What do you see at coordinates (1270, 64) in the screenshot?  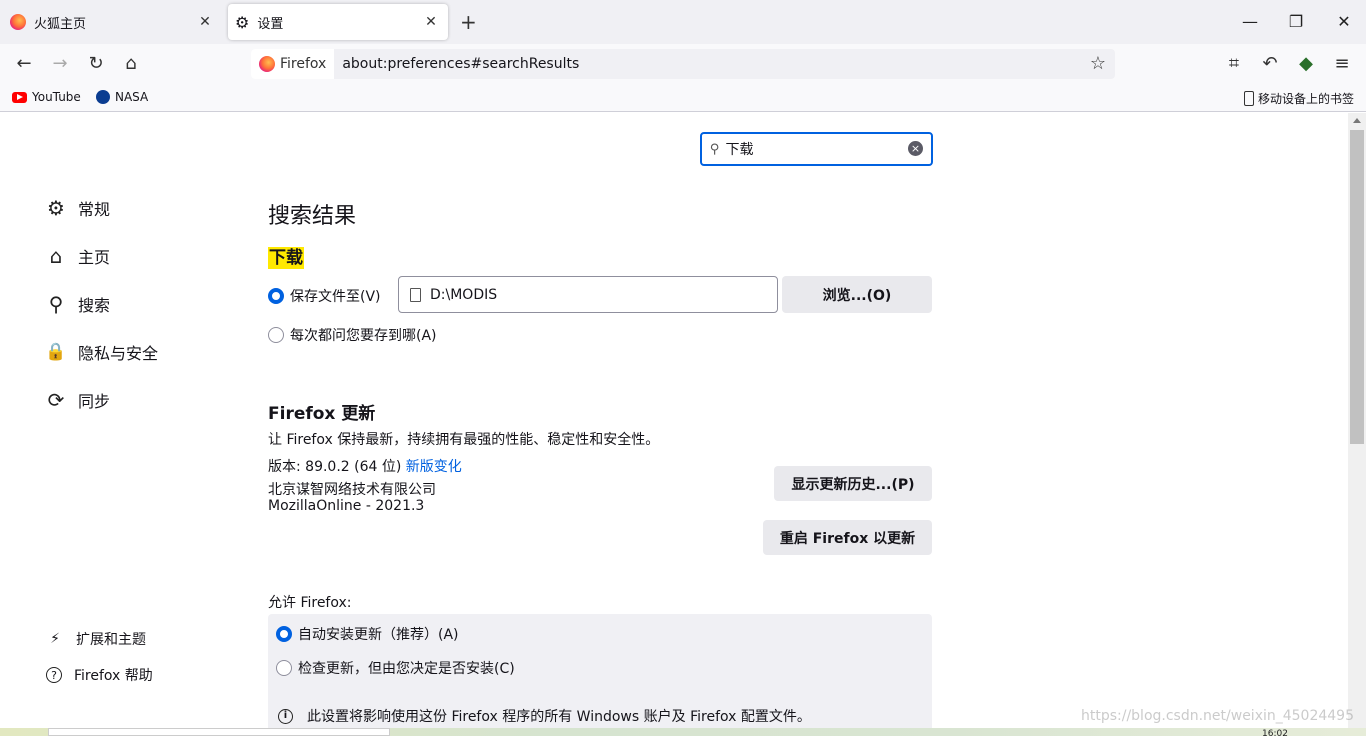 I see `undo-icon: ↶` at bounding box center [1270, 64].